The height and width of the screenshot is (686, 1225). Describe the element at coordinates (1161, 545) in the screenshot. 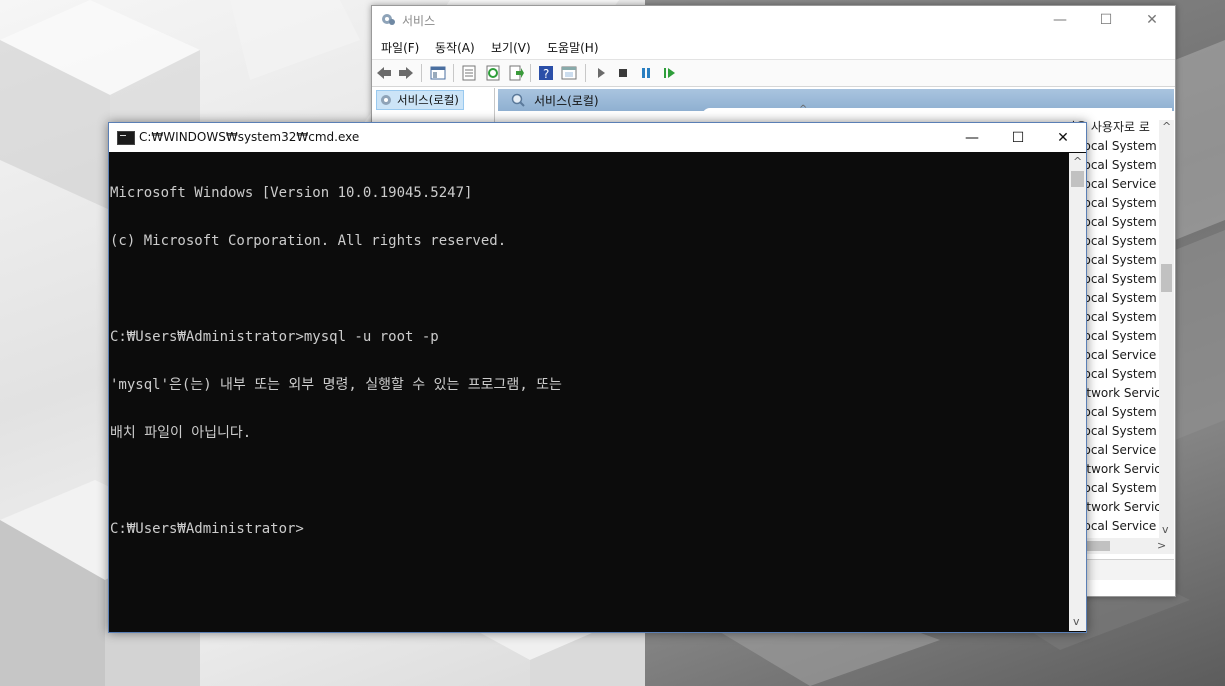

I see `scroll-right-icon: >` at that location.